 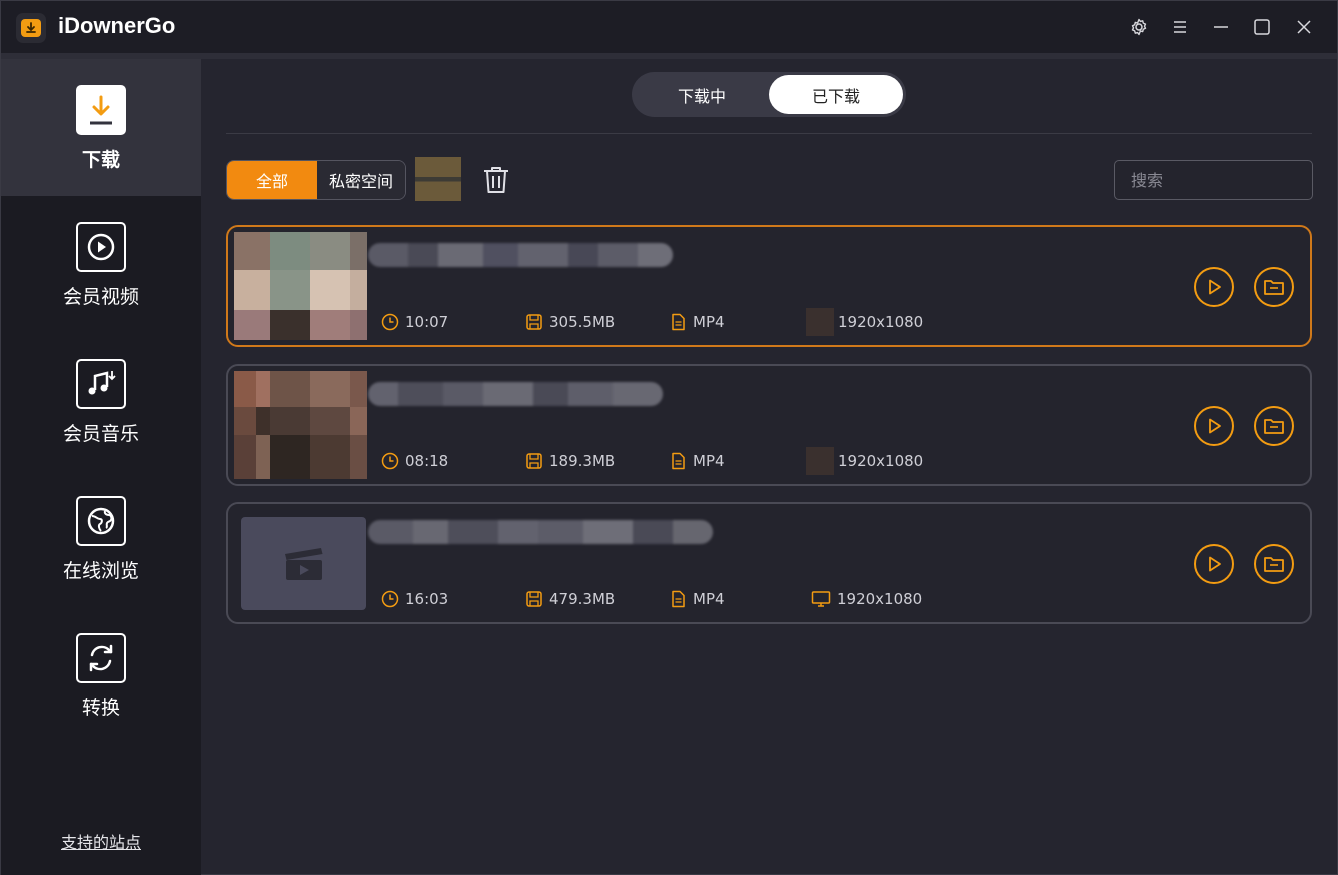 I want to click on app-title: iDownerGo, so click(x=117, y=25).